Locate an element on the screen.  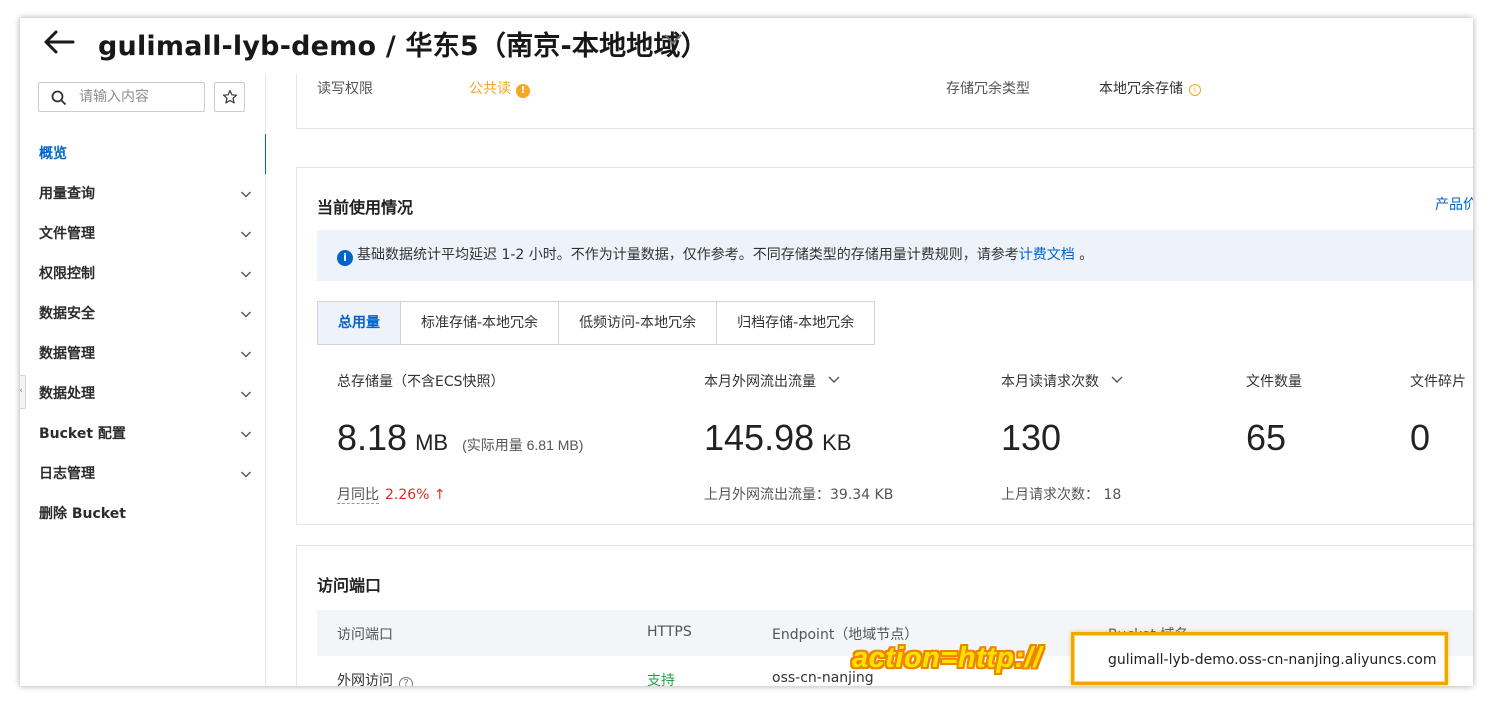
metric-files: 文件数量 65 is located at coordinates (1274, 414).